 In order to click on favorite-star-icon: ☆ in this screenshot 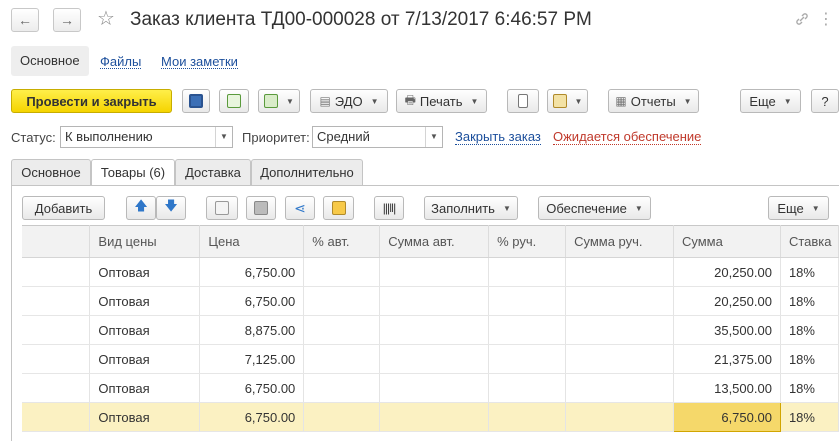, I will do `click(106, 18)`.